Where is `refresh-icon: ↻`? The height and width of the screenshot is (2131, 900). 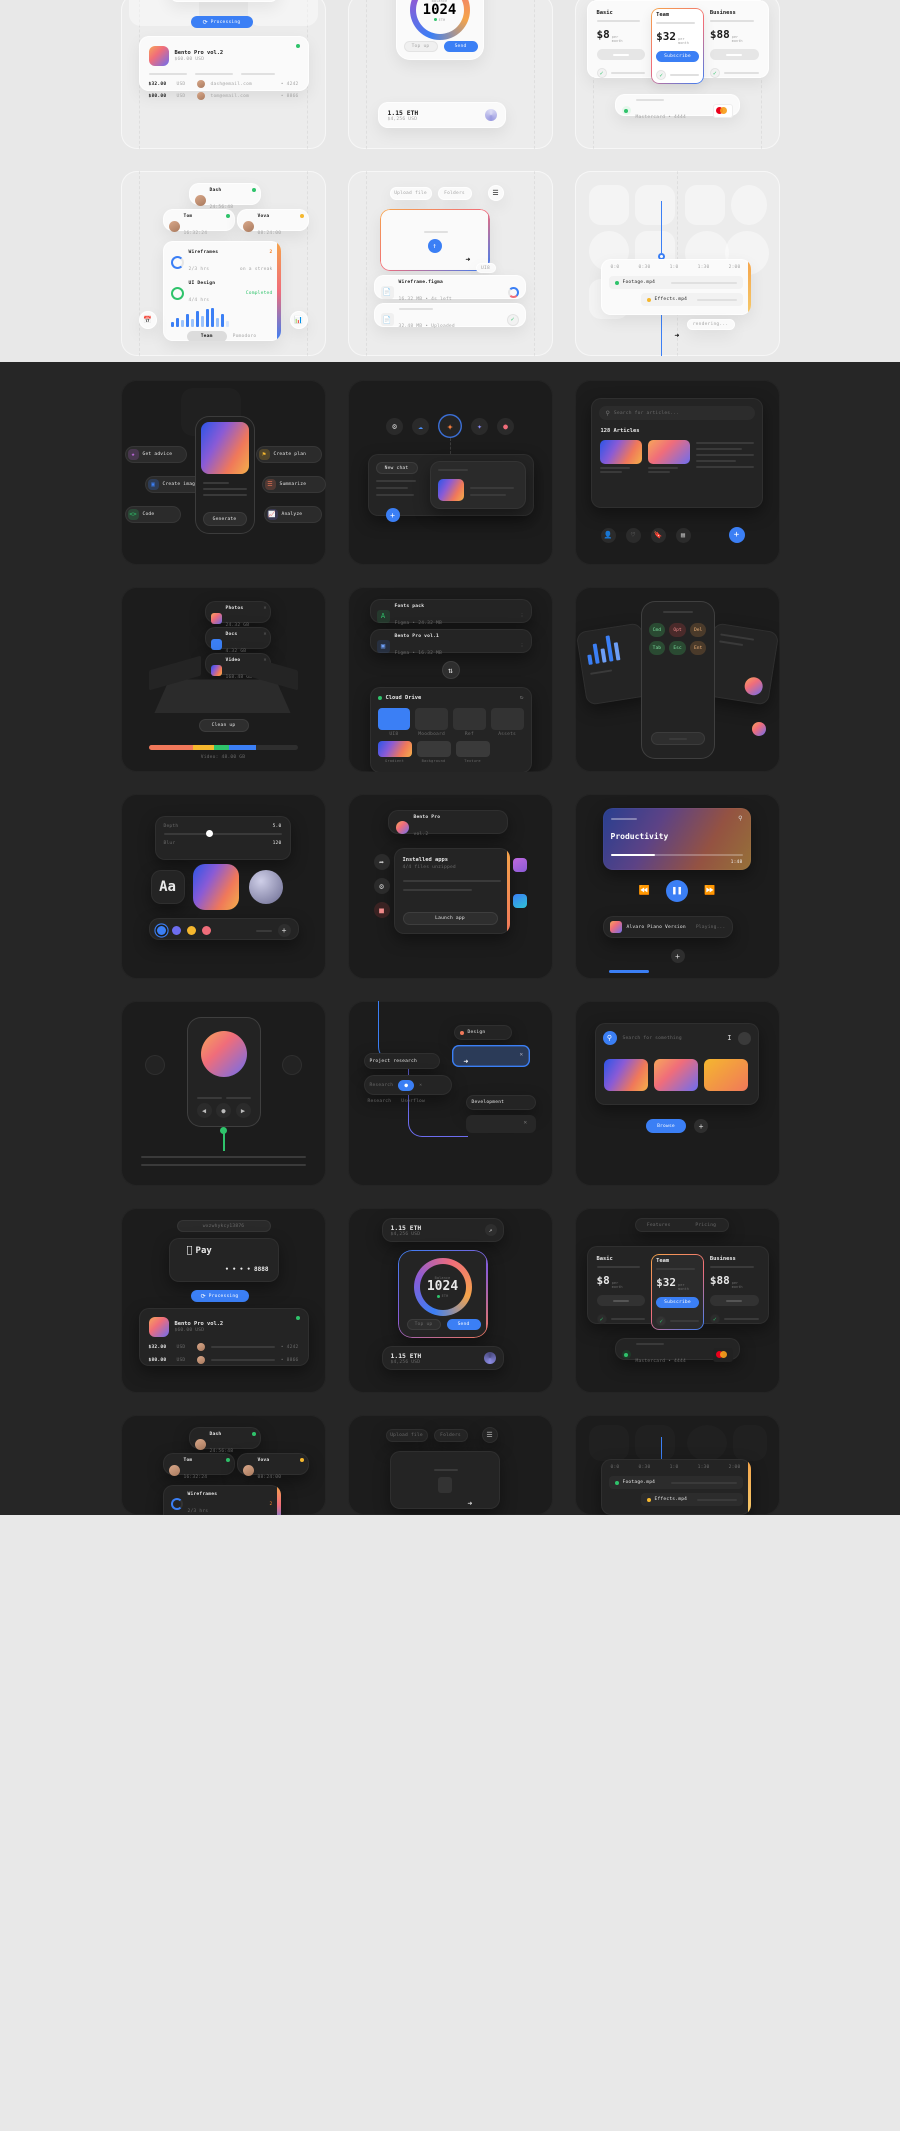
refresh-icon: ↻ is located at coordinates (522, 697).